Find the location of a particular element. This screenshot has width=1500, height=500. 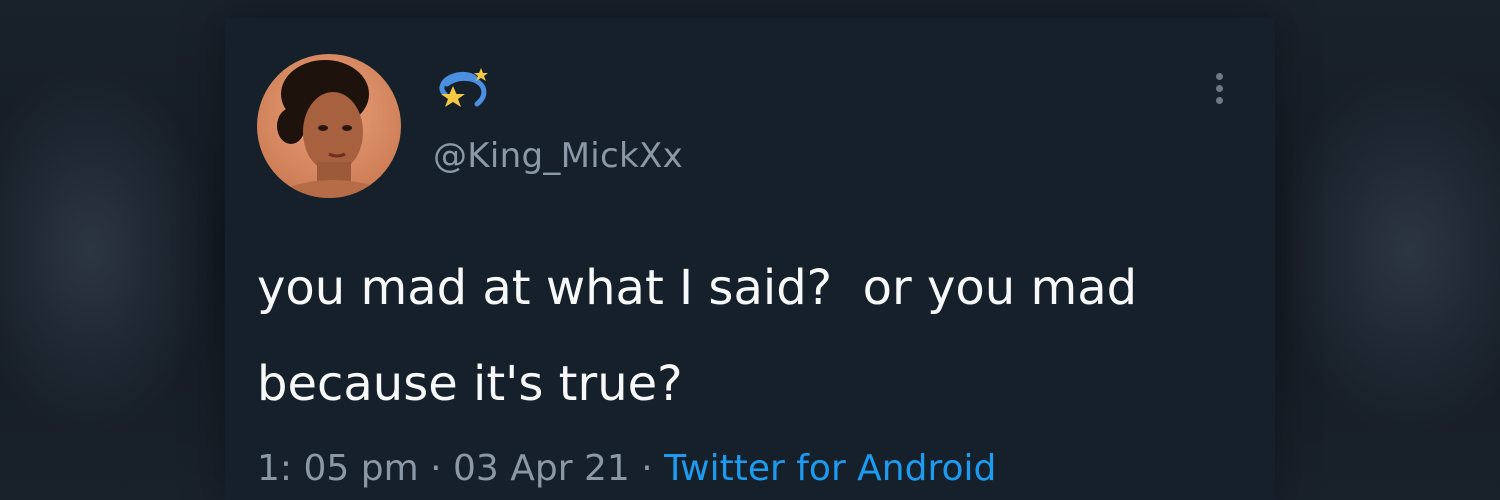

avatar is located at coordinates (329, 126).